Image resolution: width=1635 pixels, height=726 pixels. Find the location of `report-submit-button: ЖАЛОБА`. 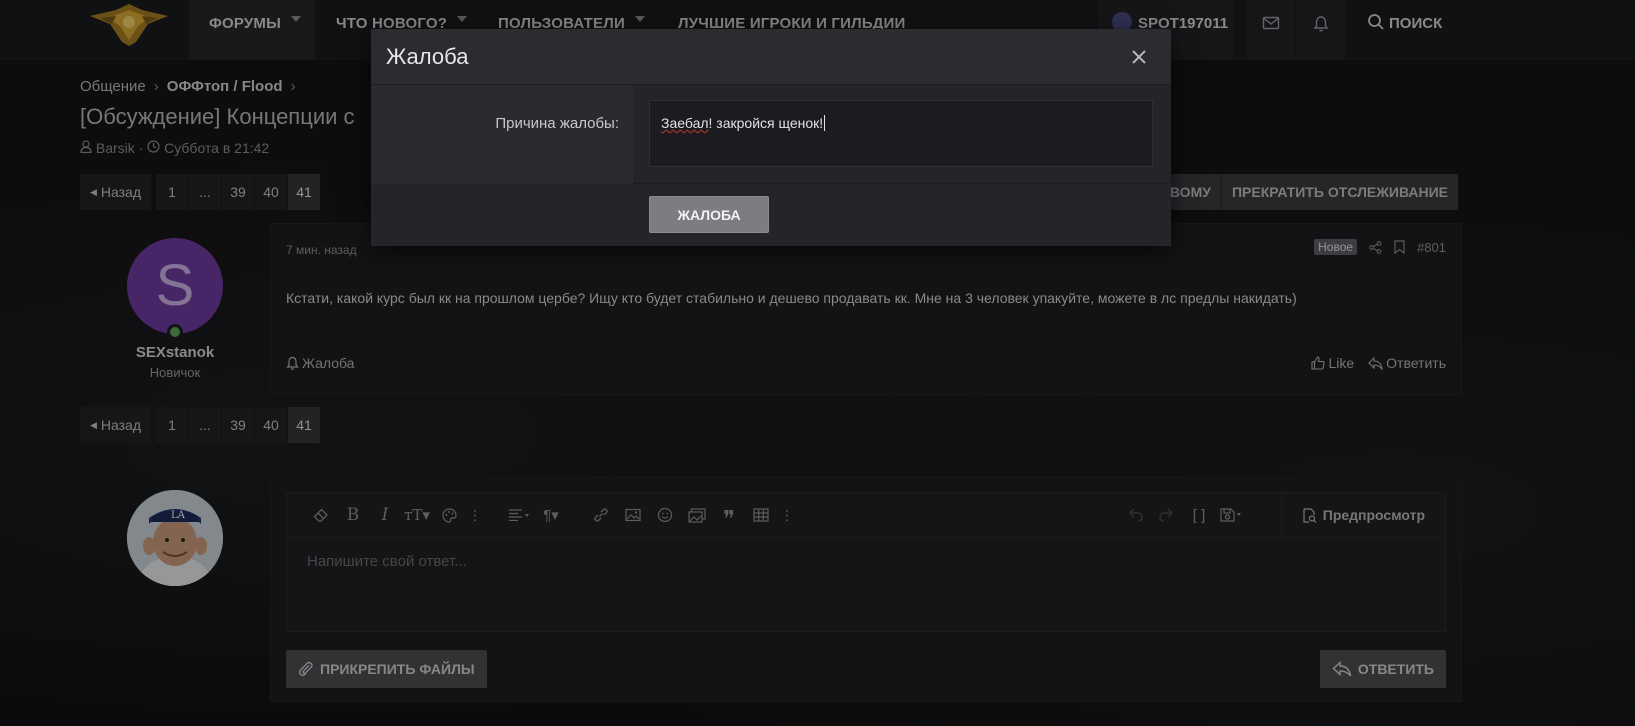

report-submit-button: ЖАЛОБА is located at coordinates (709, 214).